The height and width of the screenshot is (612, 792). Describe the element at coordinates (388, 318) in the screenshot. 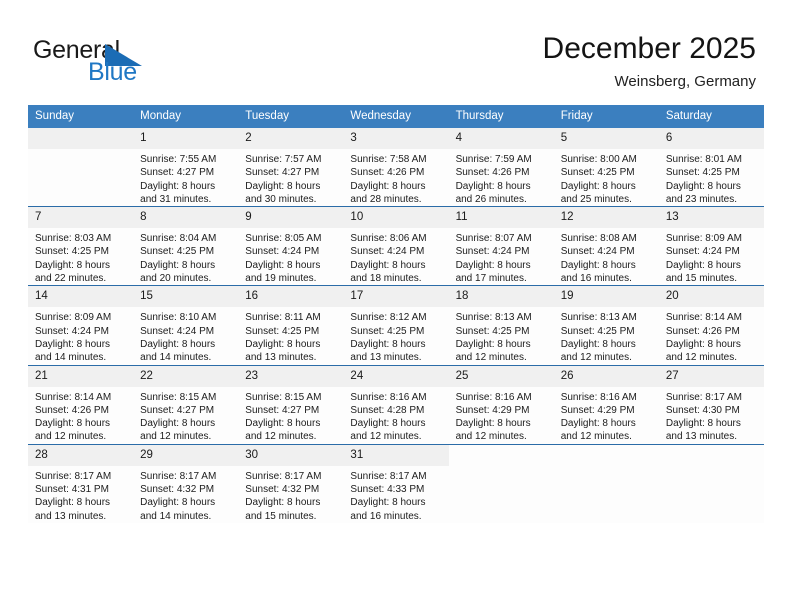

I see `day-sun-info-line: Sunrise: 8:12 AM` at that location.